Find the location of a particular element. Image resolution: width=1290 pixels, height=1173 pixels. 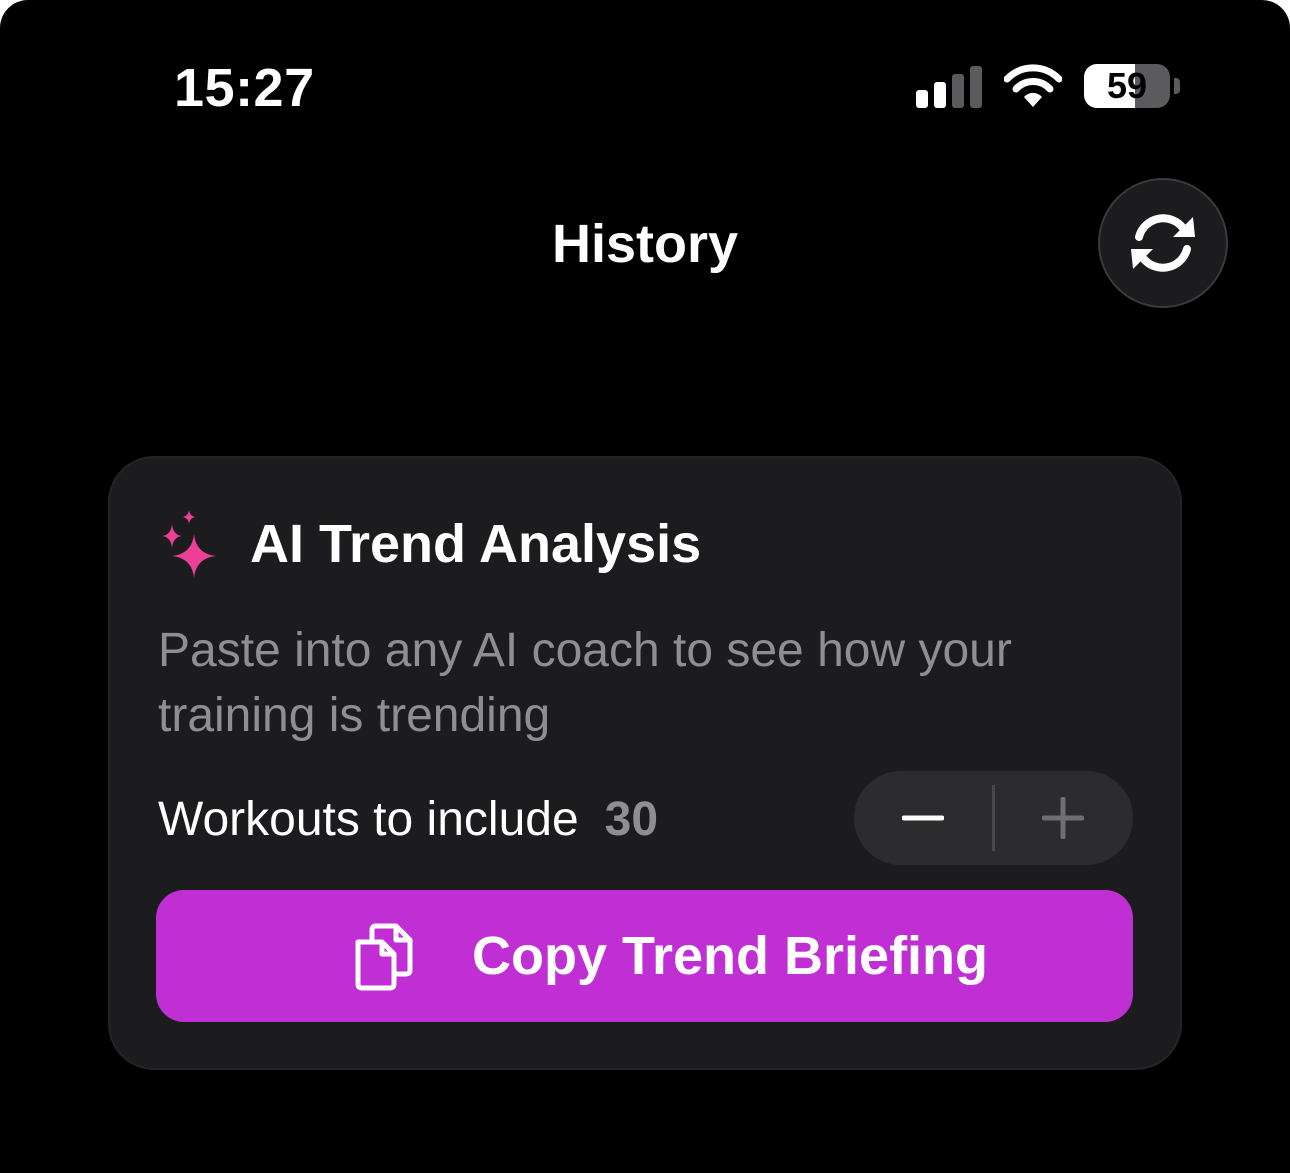

plus-icon is located at coordinates (1063, 818).